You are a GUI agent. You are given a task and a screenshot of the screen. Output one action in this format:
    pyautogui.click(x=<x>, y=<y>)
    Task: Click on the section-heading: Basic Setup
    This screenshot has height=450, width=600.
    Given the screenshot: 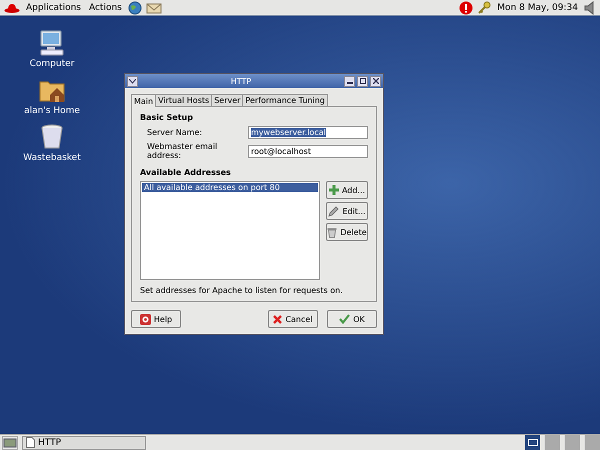 What is the action you would take?
    pyautogui.click(x=167, y=117)
    